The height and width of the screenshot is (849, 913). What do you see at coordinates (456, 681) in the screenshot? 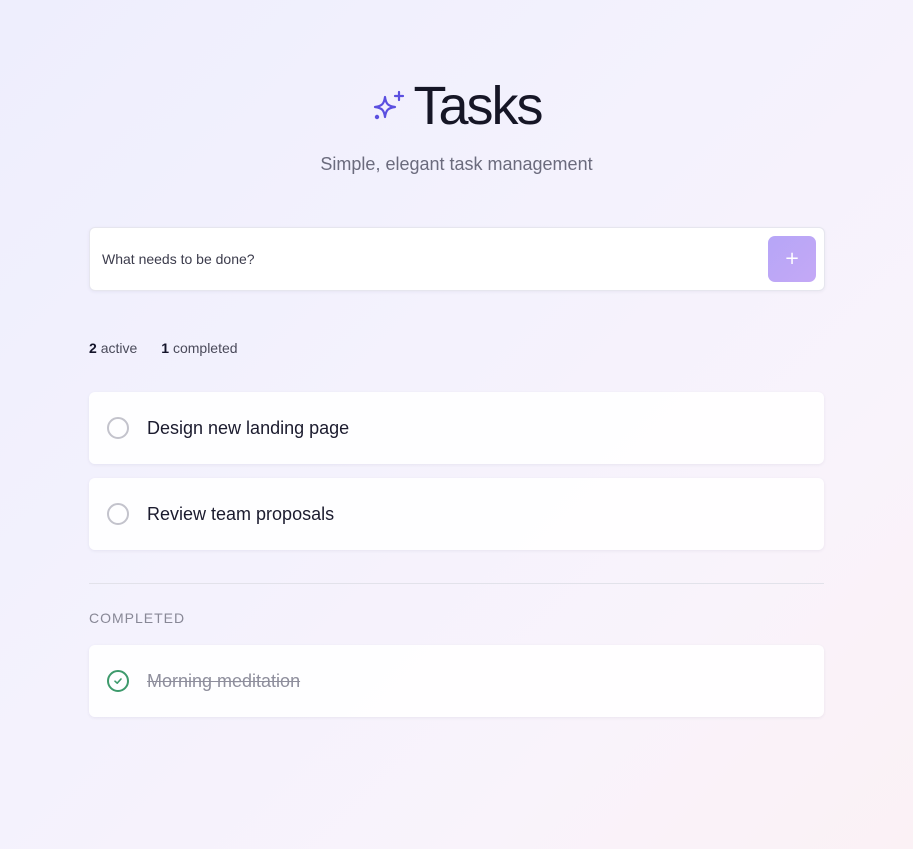
I see `completed-task-item: Morning meditation` at bounding box center [456, 681].